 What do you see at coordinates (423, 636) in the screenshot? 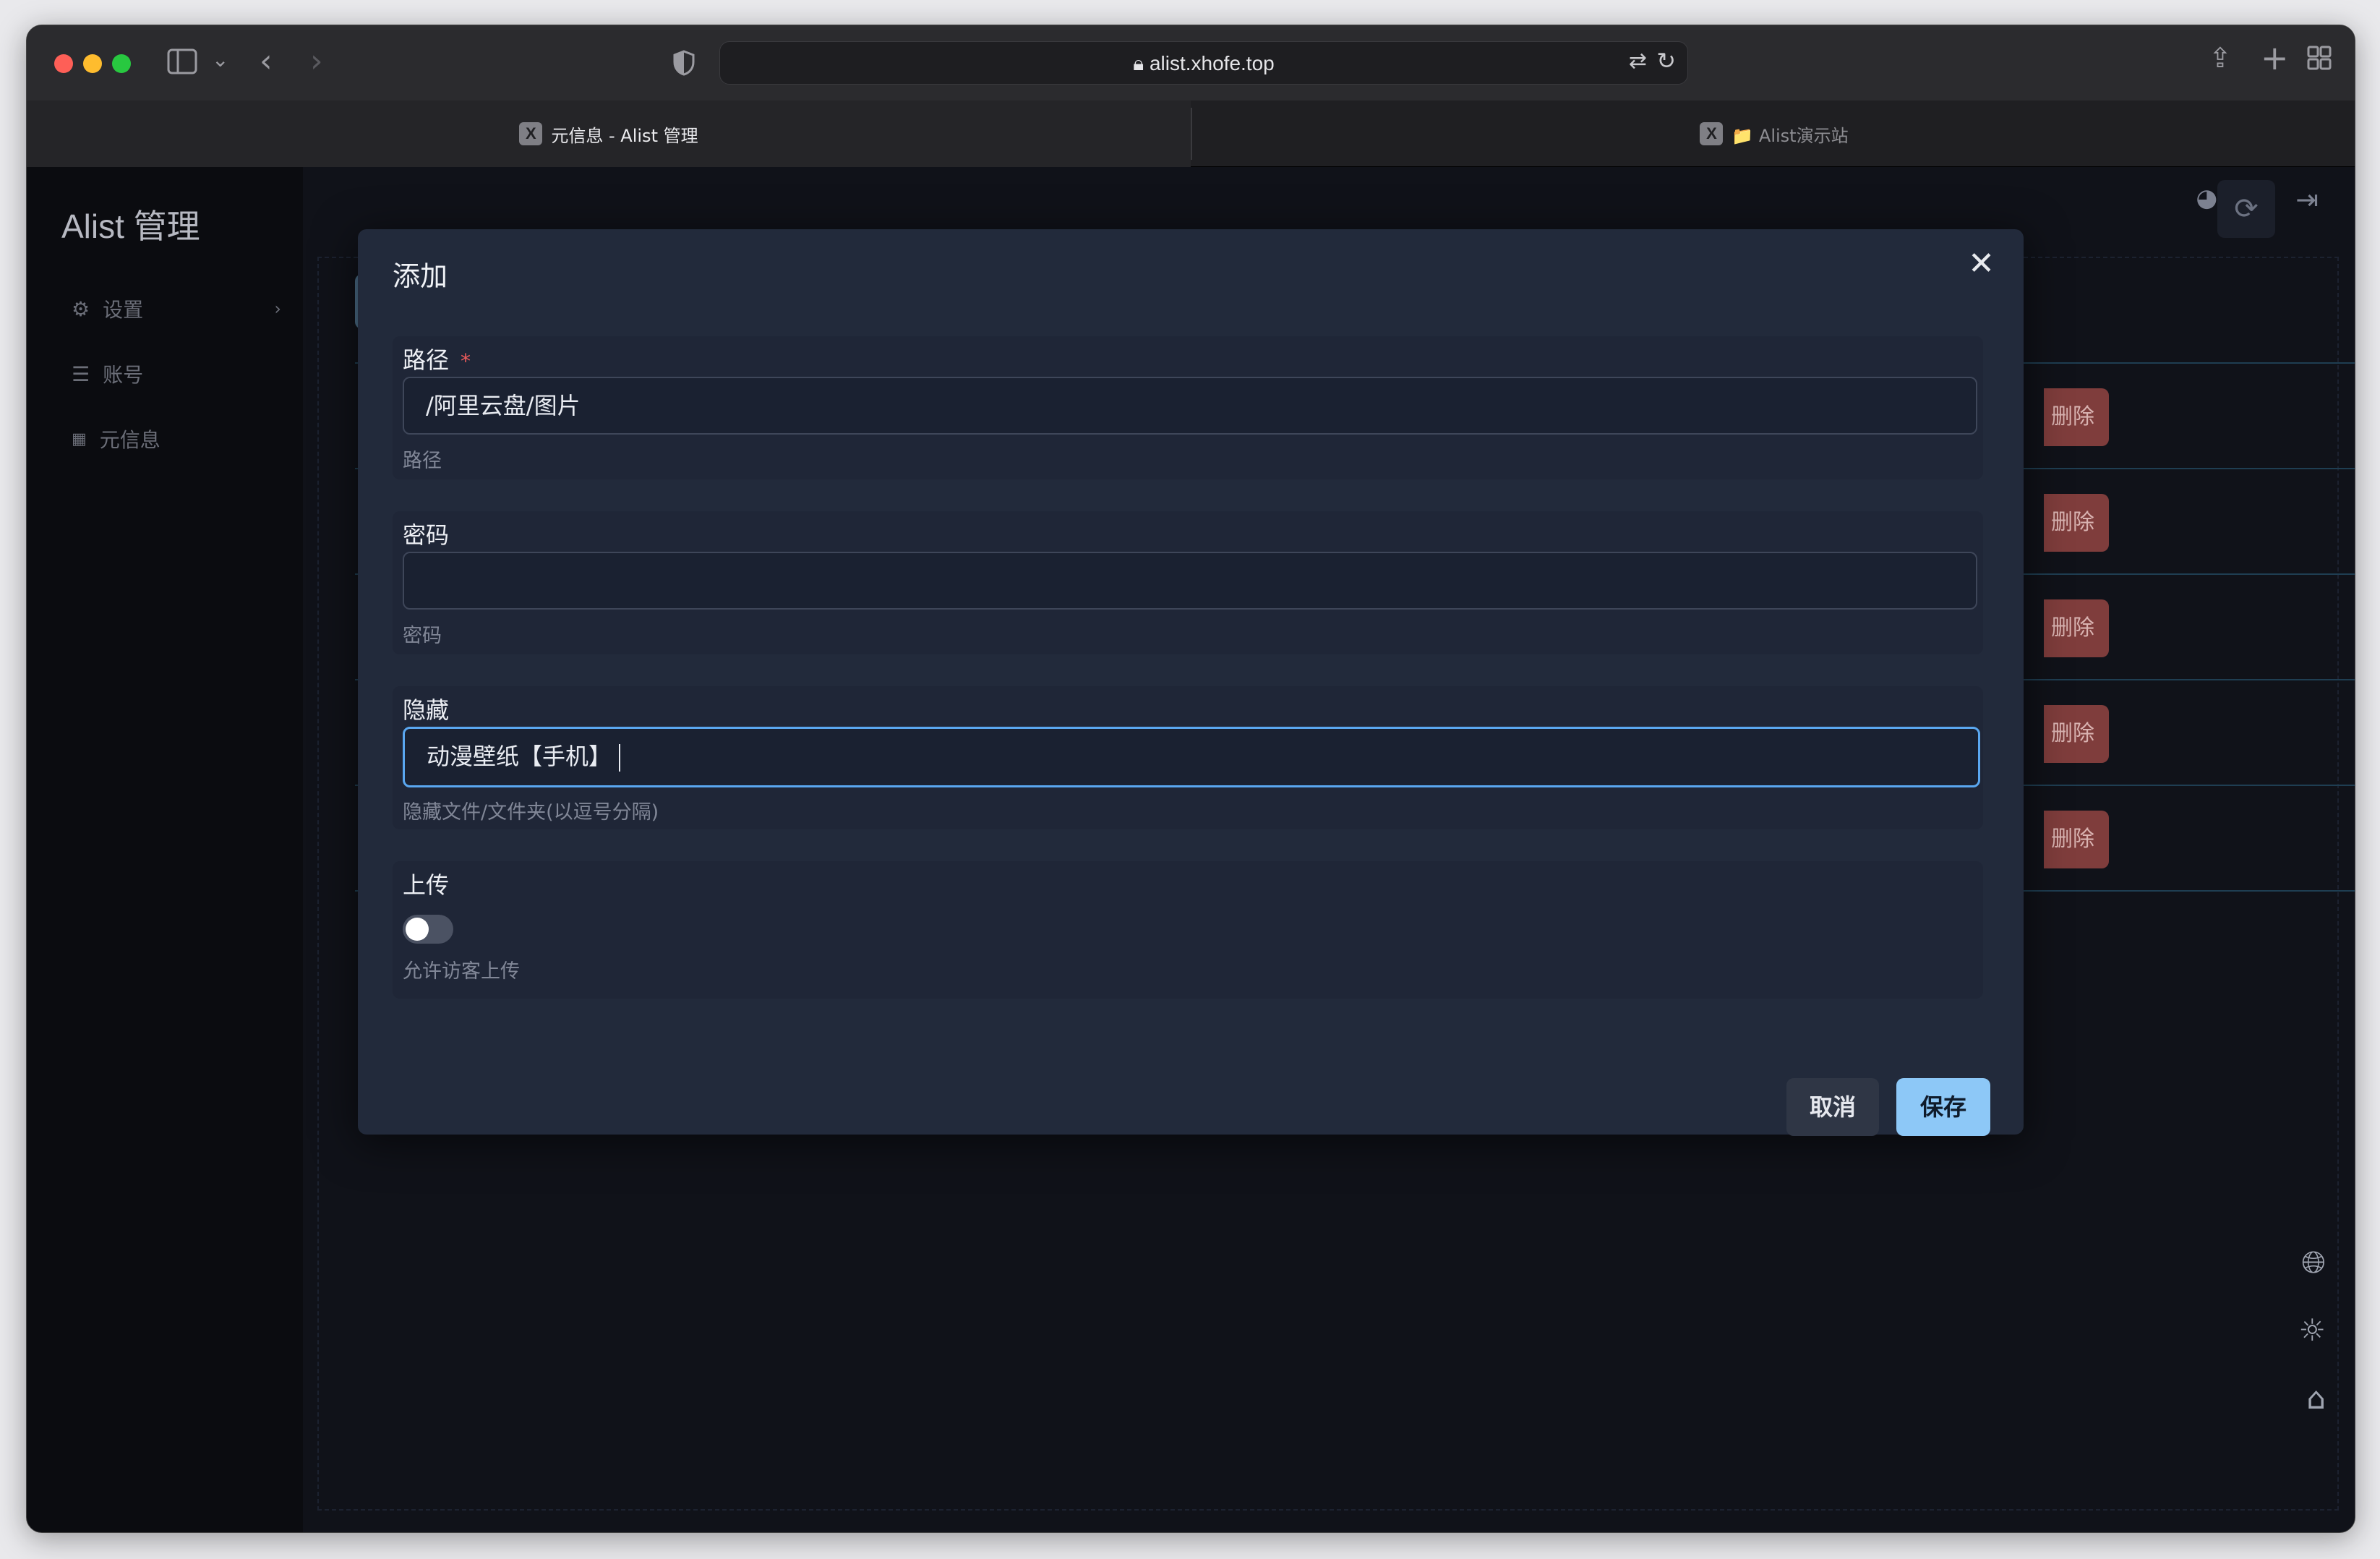
I see `password-help: 密码` at bounding box center [423, 636].